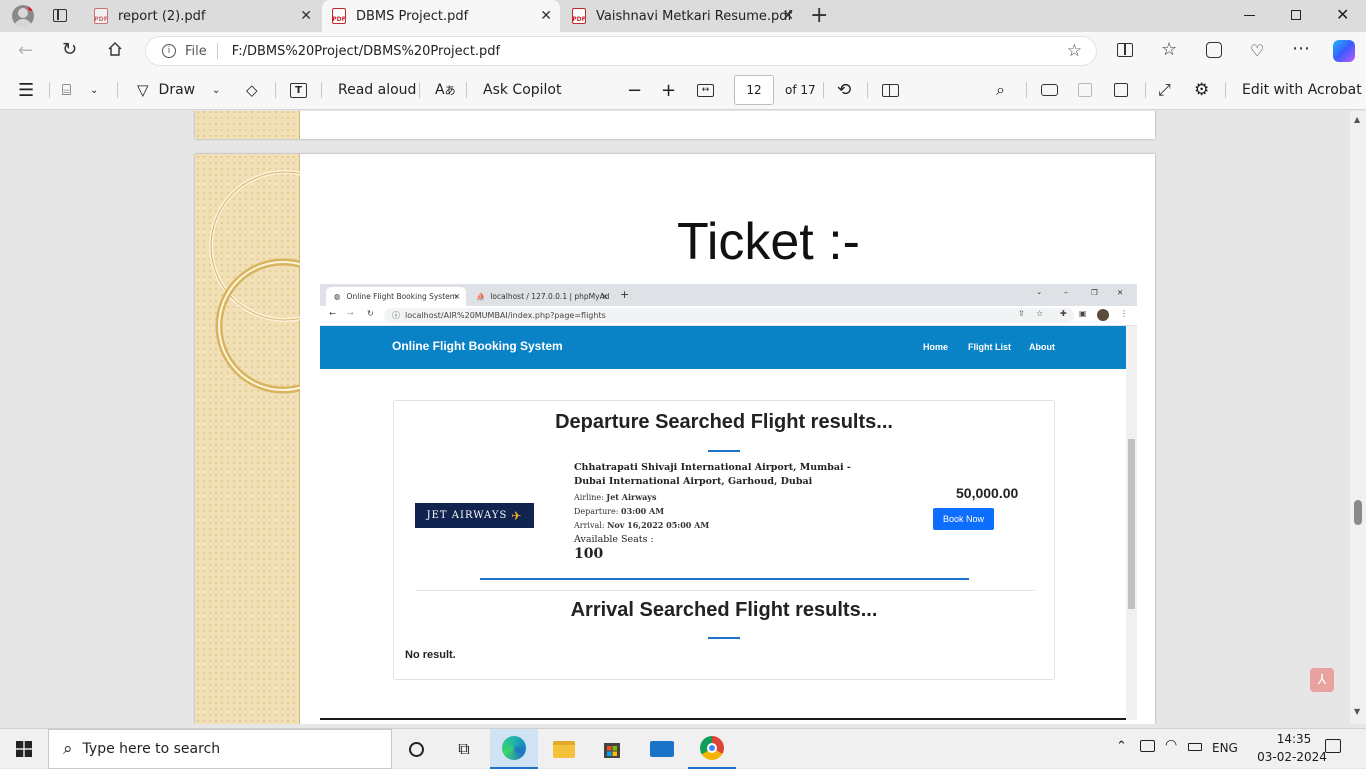  What do you see at coordinates (643, 511) in the screenshot?
I see `departure-time: 03:00 AM` at bounding box center [643, 511].